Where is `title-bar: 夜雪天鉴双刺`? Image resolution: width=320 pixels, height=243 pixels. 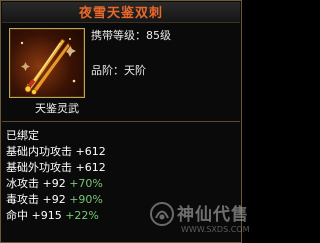
title-bar: 夜雪天鉴双刺 is located at coordinates (121, 12).